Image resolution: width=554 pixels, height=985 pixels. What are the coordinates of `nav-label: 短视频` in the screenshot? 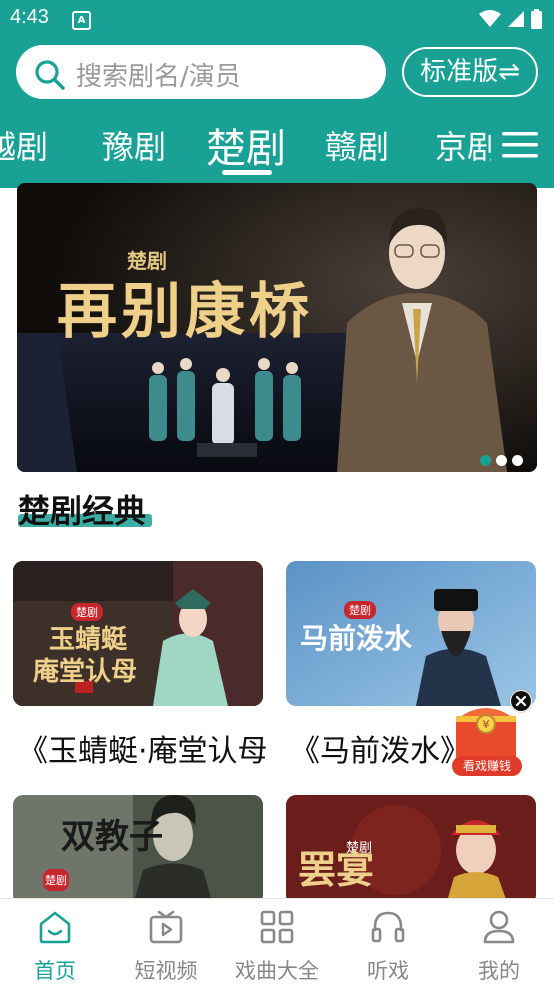 It's located at (166, 971).